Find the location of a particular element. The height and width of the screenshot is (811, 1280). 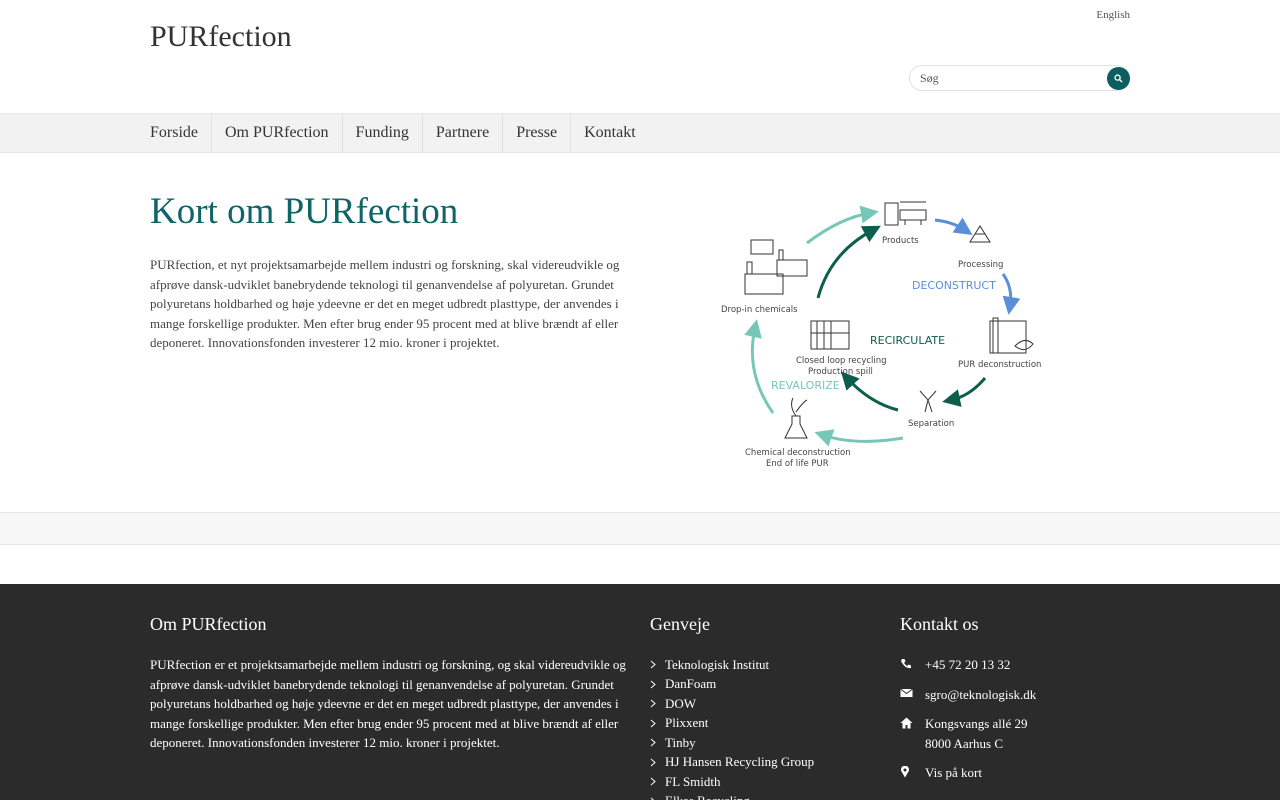

footer-link-danfoam: DanFoam is located at coordinates (732, 685).